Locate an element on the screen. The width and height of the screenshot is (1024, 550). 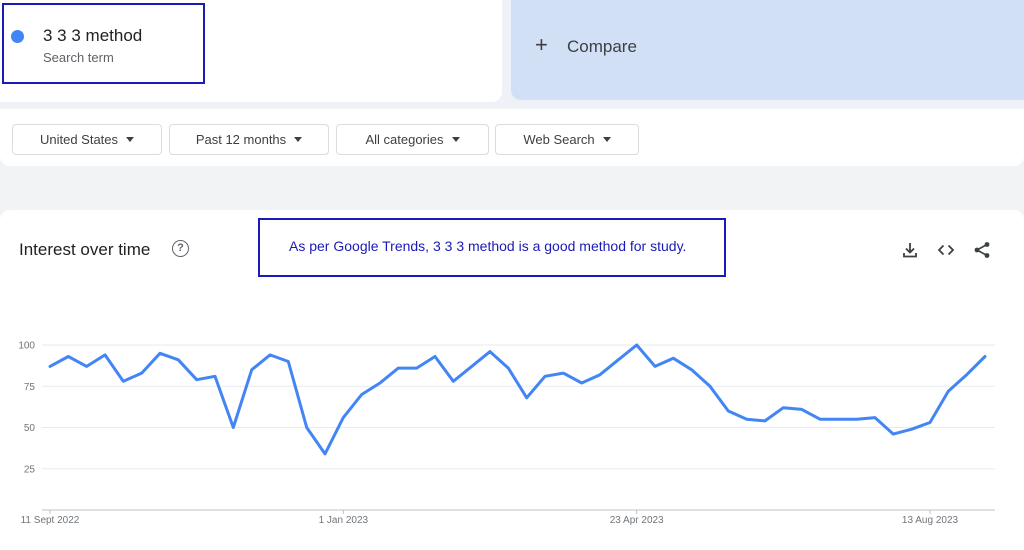
download-icon is located at coordinates (910, 250).